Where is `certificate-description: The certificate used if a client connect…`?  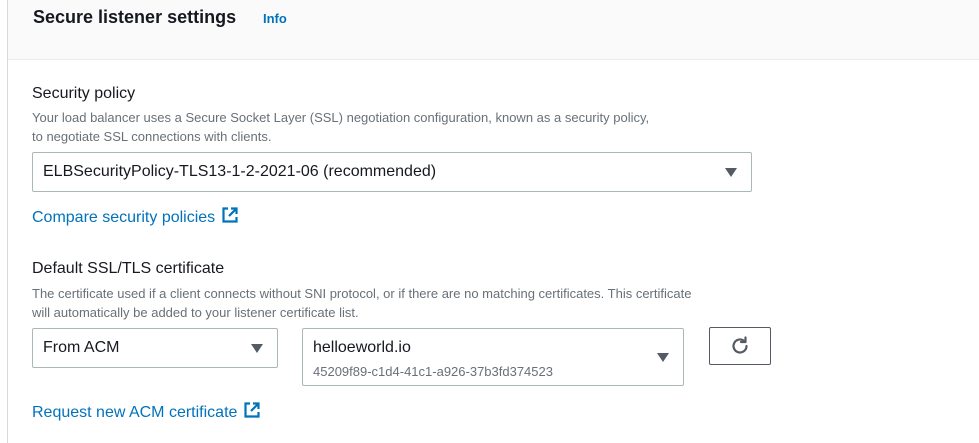 certificate-description: The certificate used if a client connect… is located at coordinates (361, 303).